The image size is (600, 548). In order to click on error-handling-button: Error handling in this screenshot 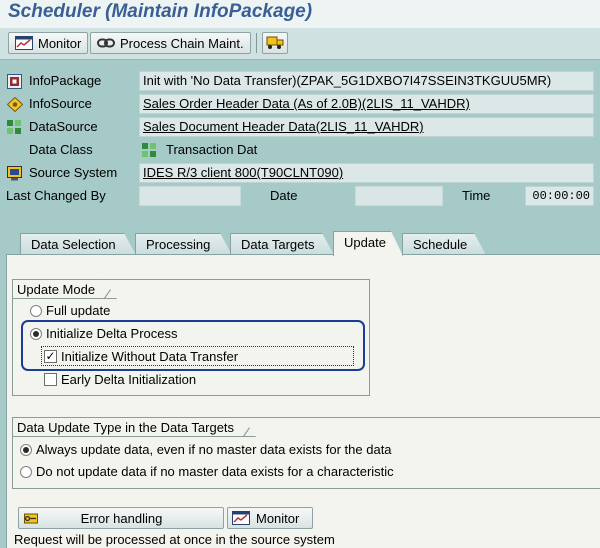, I will do `click(121, 518)`.